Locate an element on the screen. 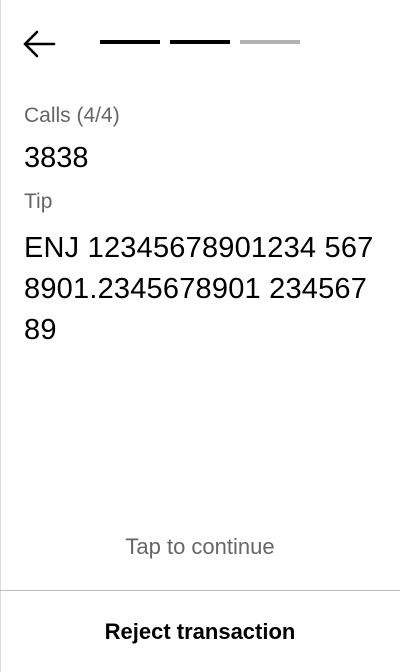 The height and width of the screenshot is (672, 400). left-border is located at coordinates (0, 336).